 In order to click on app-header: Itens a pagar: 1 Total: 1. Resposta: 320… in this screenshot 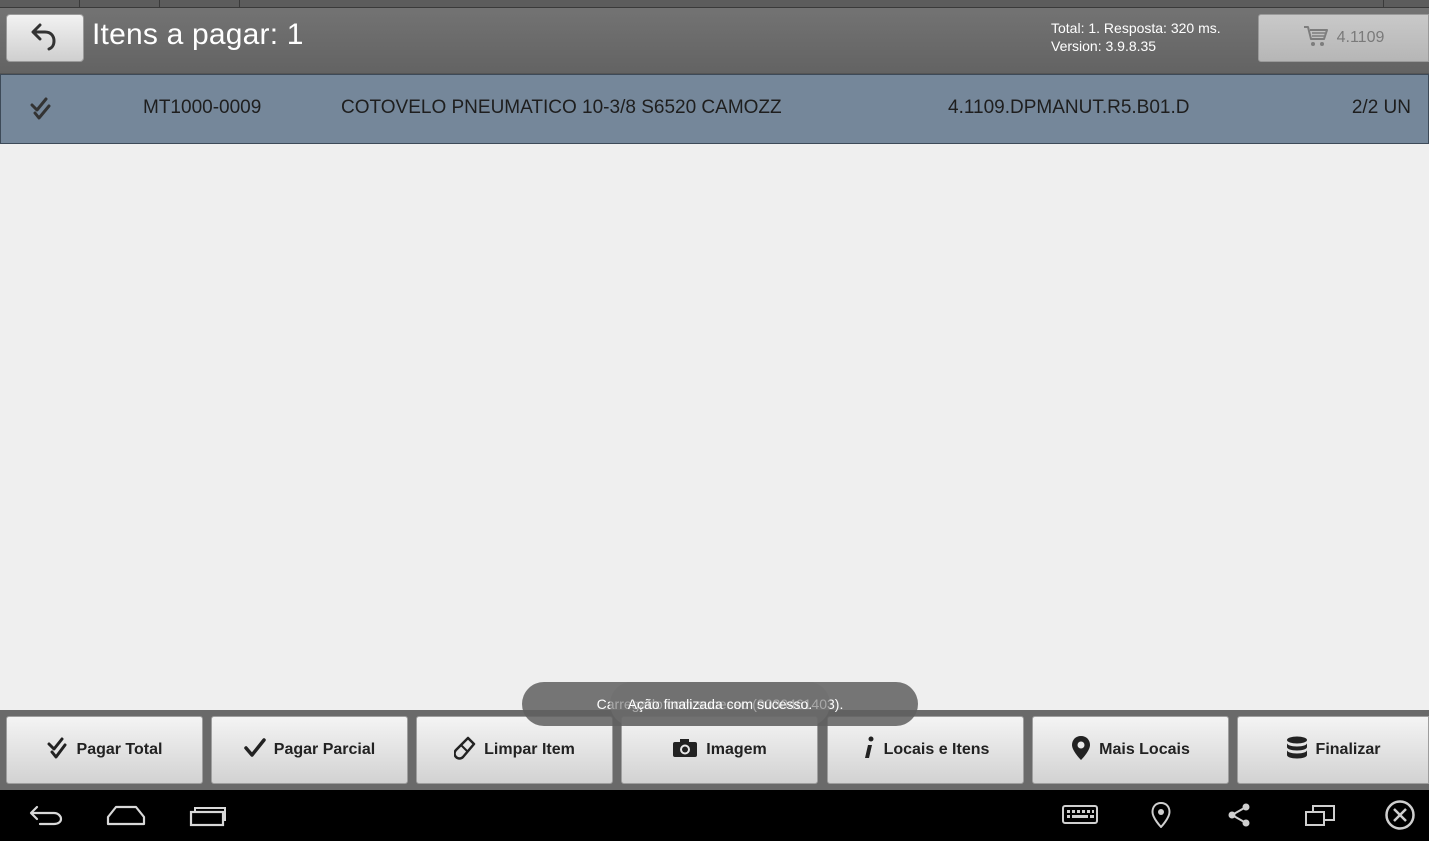, I will do `click(714, 41)`.